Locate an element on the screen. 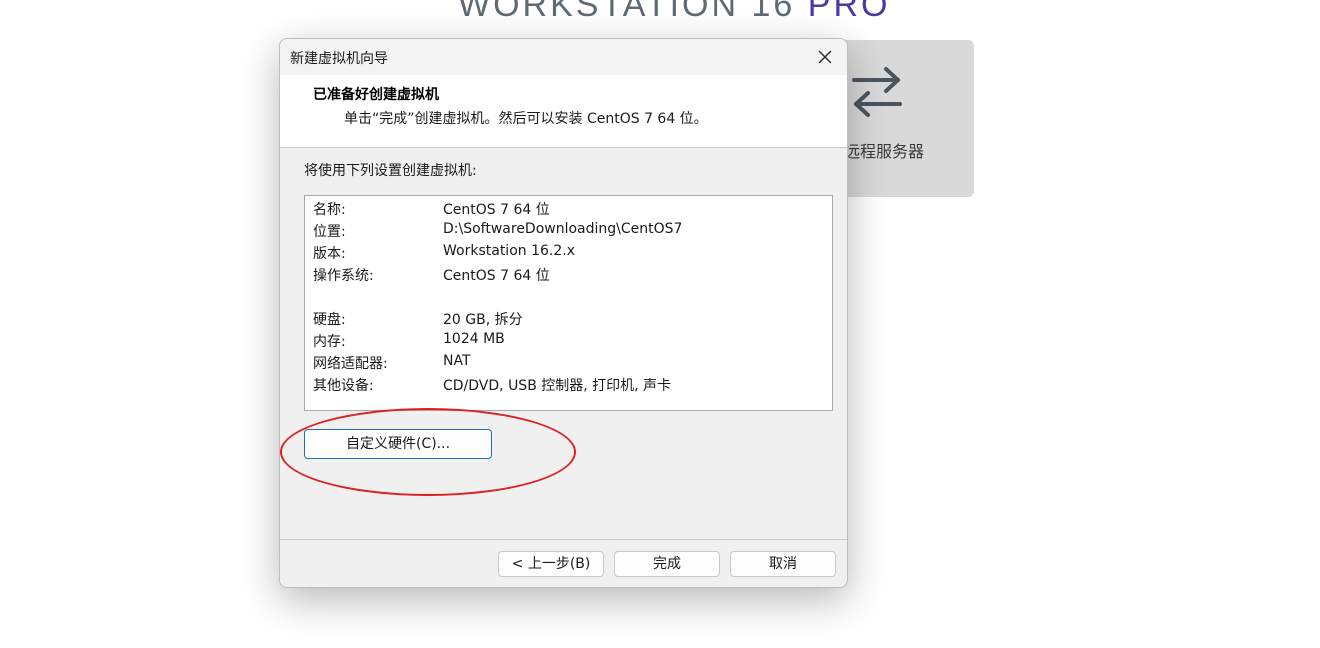 This screenshot has width=1320, height=648. card-label: 远程服务器 is located at coordinates (884, 151).